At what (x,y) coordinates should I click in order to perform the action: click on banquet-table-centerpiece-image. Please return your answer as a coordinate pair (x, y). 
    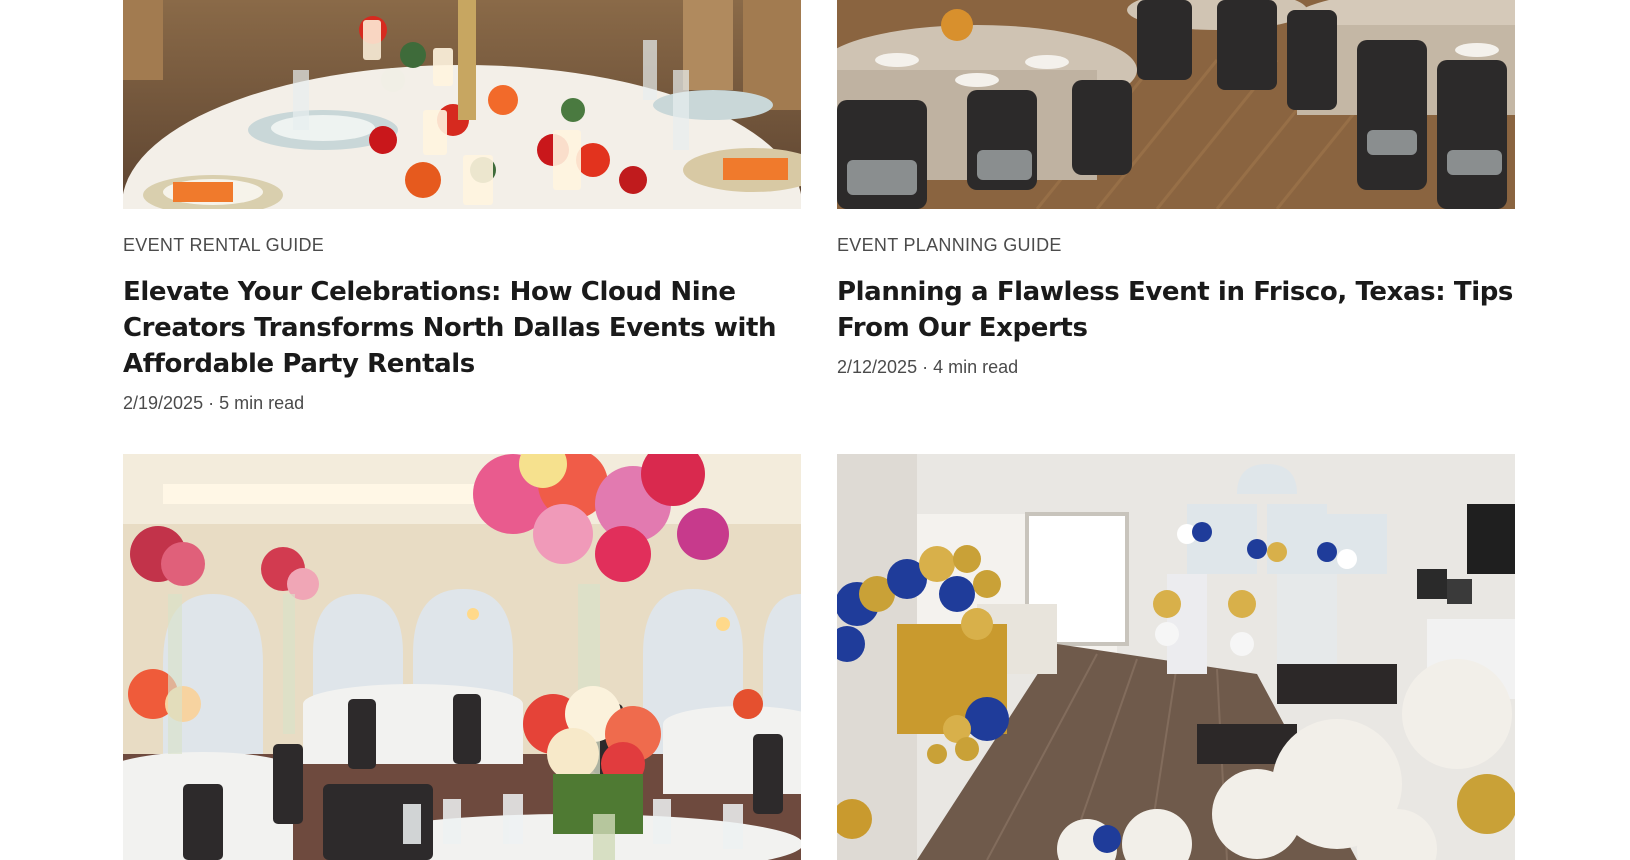
    Looking at the image, I should click on (462, 104).